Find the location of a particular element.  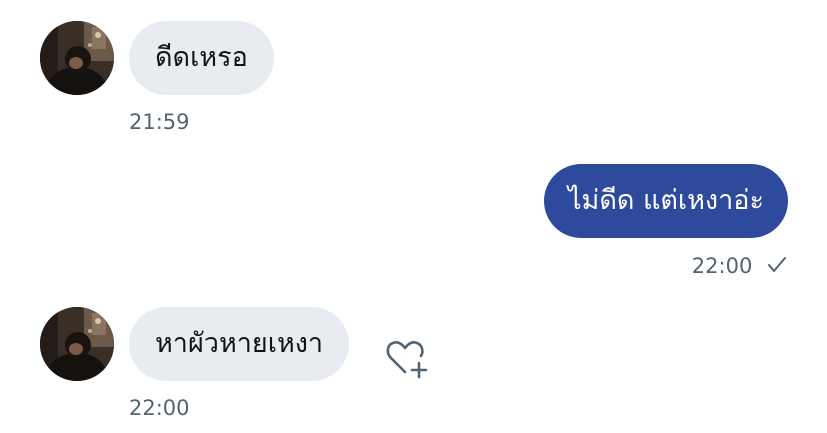

message-bubble-outgoing: ไม่ดีด แต่เหงาอ่ะ is located at coordinates (665, 201).